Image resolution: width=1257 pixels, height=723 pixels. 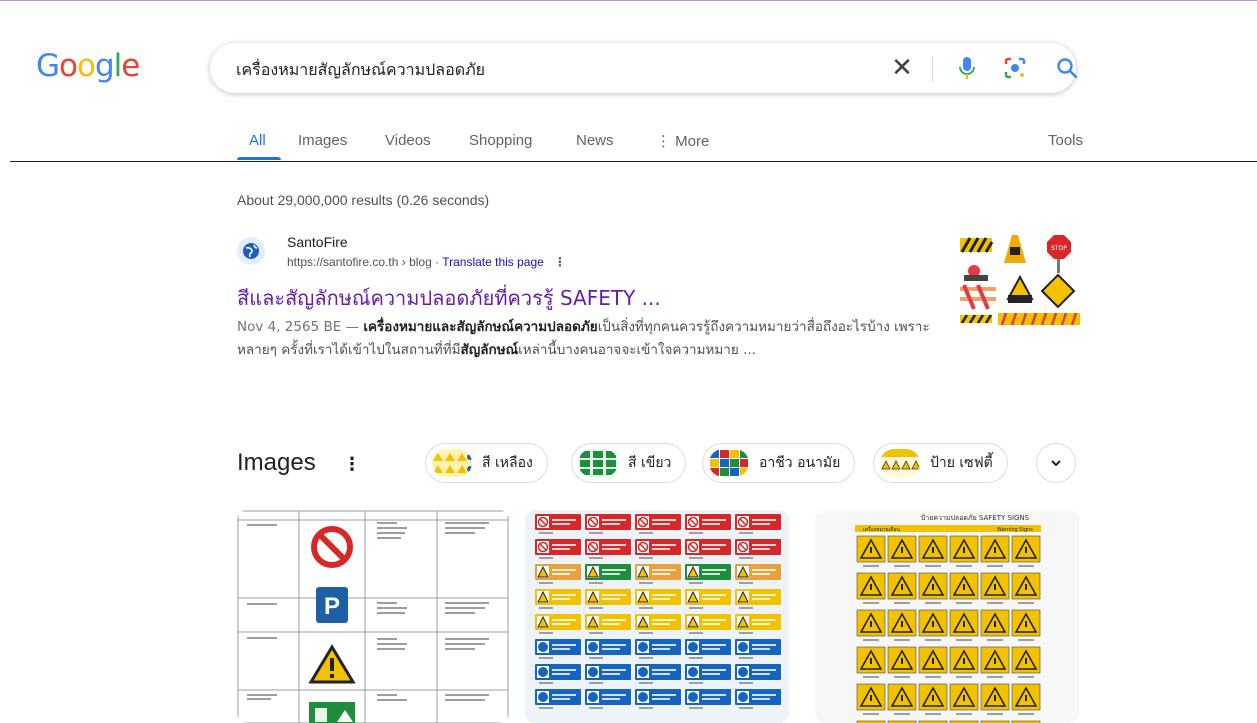 What do you see at coordinates (1067, 68) in the screenshot?
I see `search-icon` at bounding box center [1067, 68].